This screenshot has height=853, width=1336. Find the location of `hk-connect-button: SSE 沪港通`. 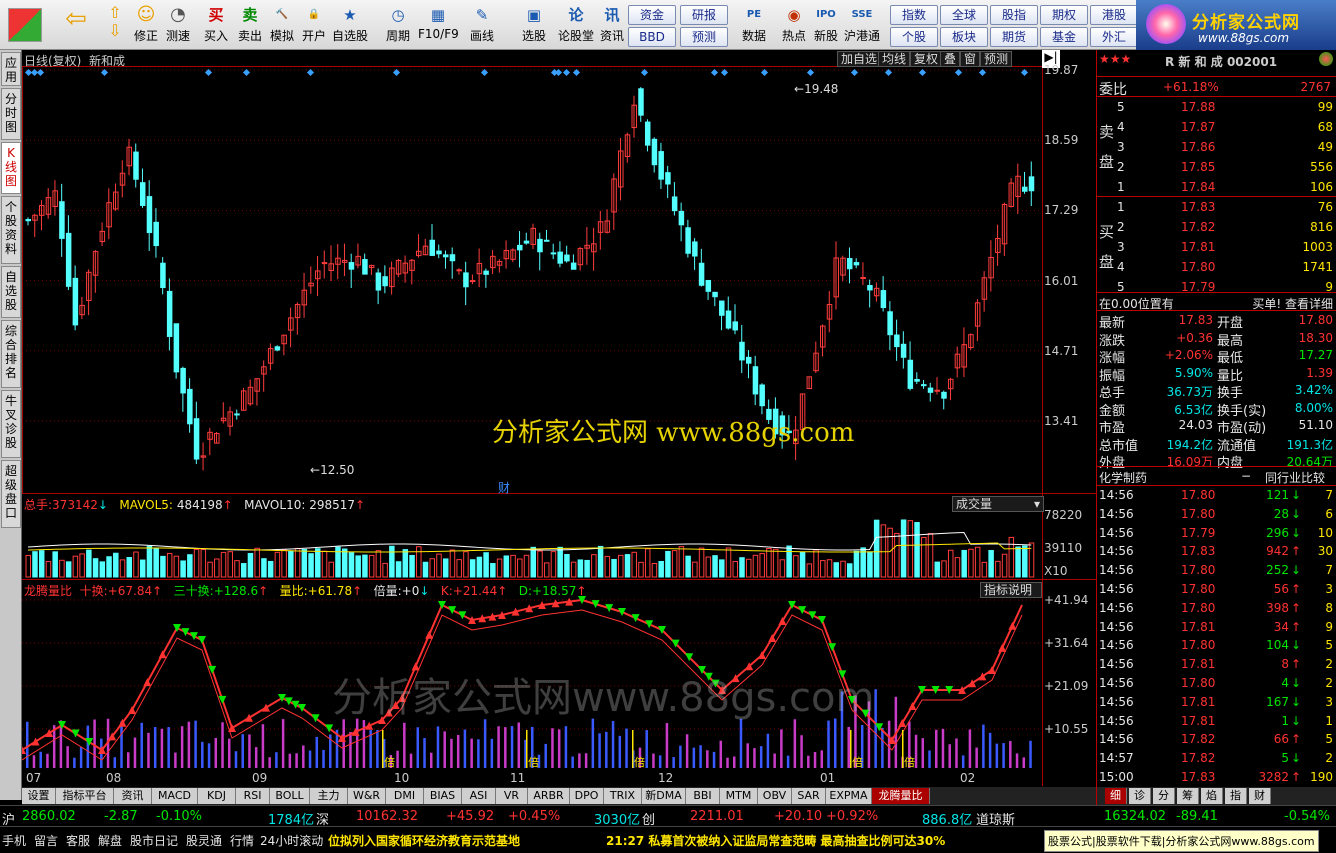

hk-connect-button: SSE 沪港通 is located at coordinates (862, 26).